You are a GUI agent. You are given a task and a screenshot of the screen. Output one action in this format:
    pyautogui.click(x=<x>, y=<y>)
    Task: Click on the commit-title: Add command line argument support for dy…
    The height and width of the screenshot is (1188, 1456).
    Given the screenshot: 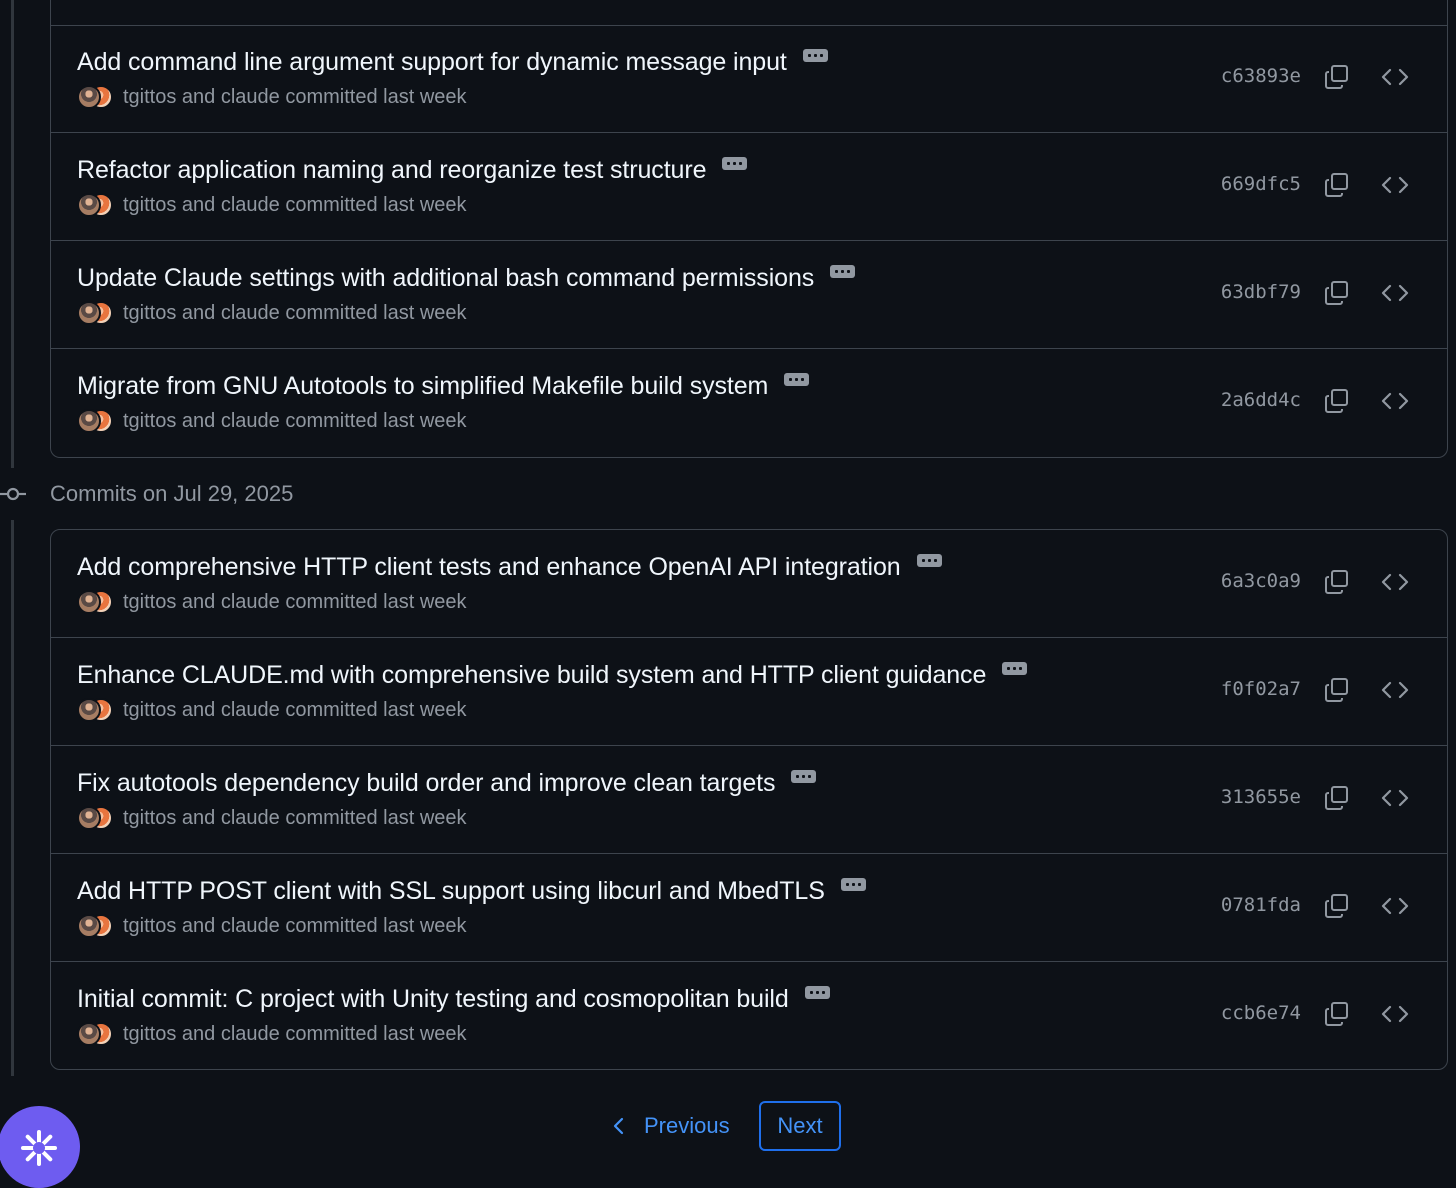 What is the action you would take?
    pyautogui.click(x=432, y=62)
    